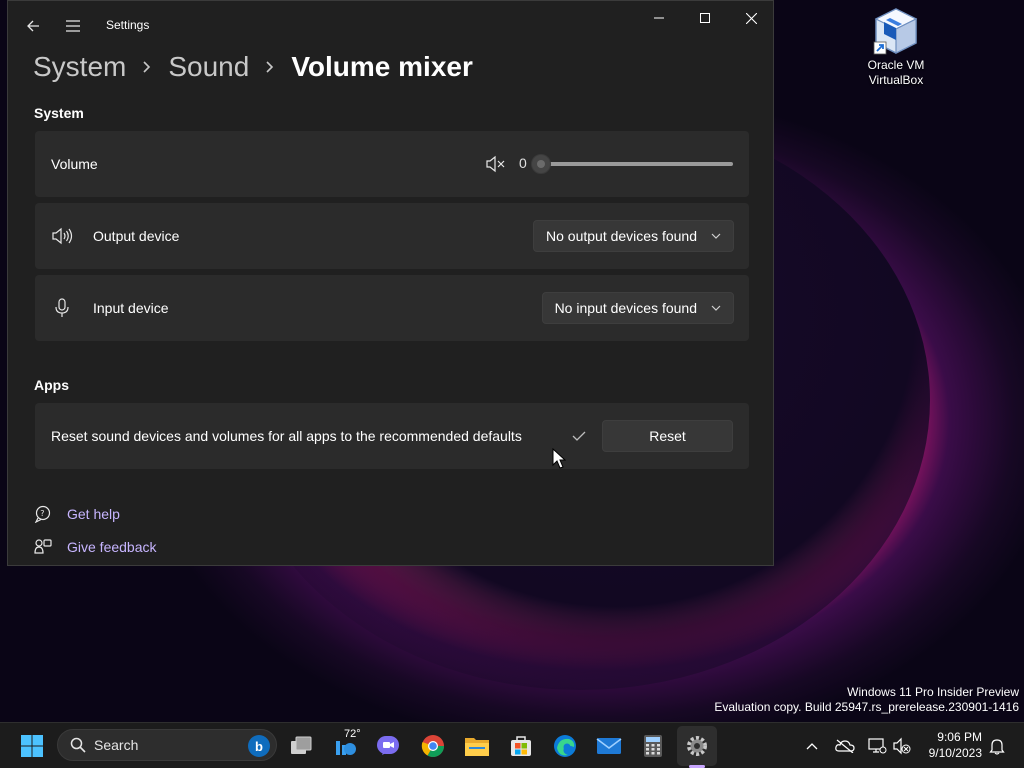  I want to click on hamburger-icon, so click(73, 26).